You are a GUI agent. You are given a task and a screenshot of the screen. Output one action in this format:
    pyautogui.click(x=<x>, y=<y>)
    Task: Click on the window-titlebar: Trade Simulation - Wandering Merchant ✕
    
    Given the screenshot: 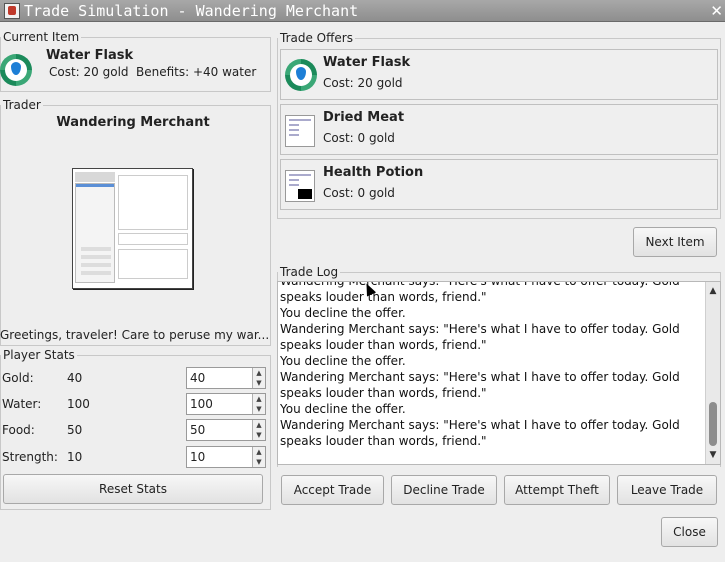 What is the action you would take?
    pyautogui.click(x=362, y=11)
    